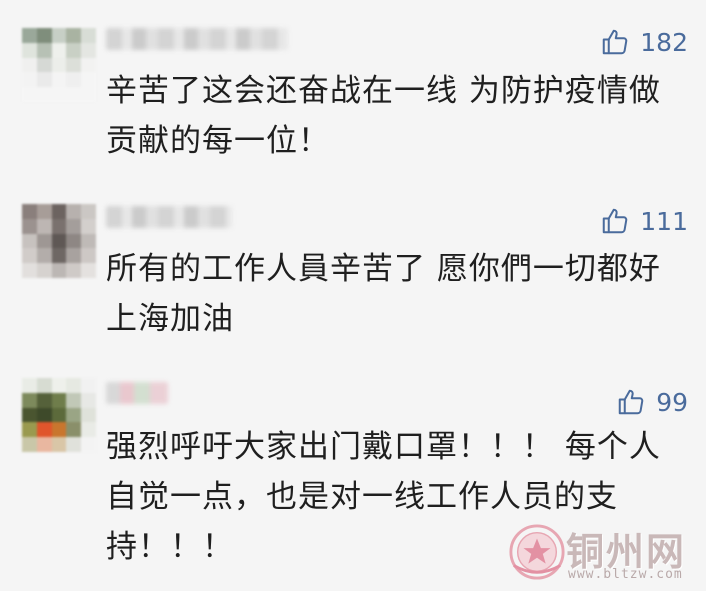 The width and height of the screenshot is (706, 591). What do you see at coordinates (383, 91) in the screenshot?
I see `comment-line: 辛苦了这会还奋战在一线 为防护疫情做` at bounding box center [383, 91].